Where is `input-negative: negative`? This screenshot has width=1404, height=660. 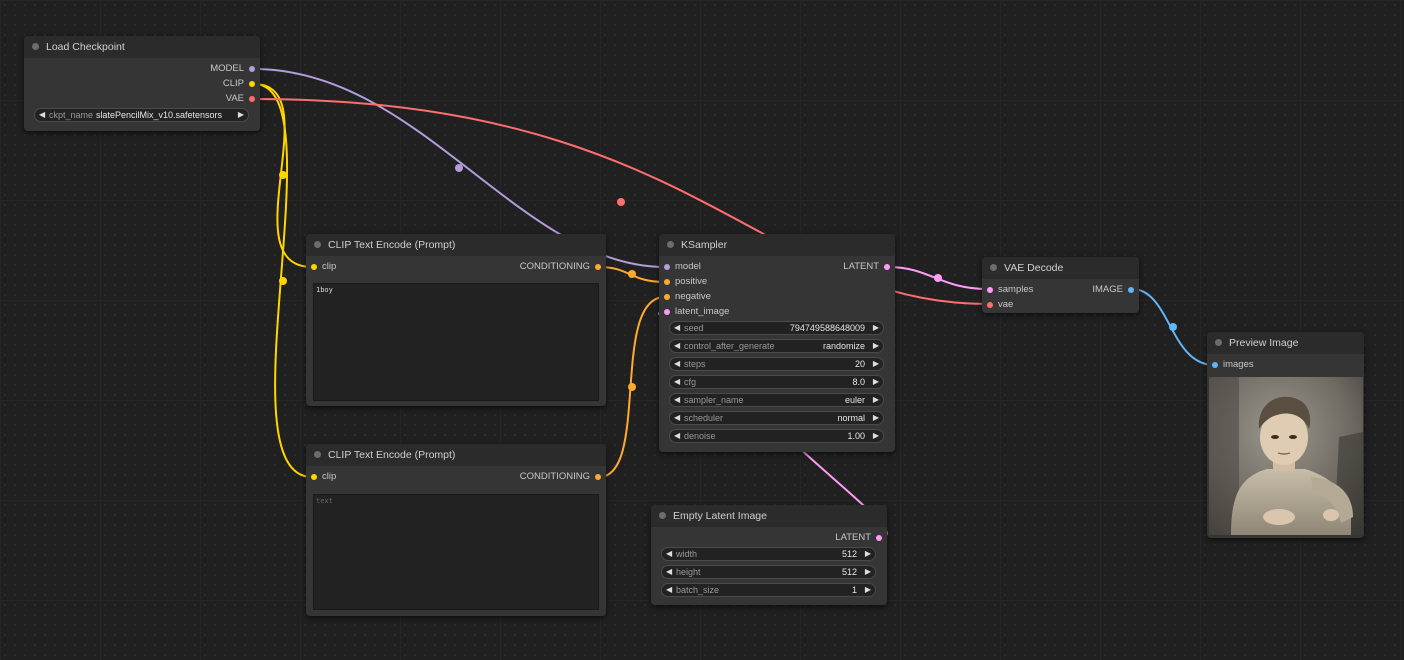
input-negative: negative is located at coordinates (777, 296).